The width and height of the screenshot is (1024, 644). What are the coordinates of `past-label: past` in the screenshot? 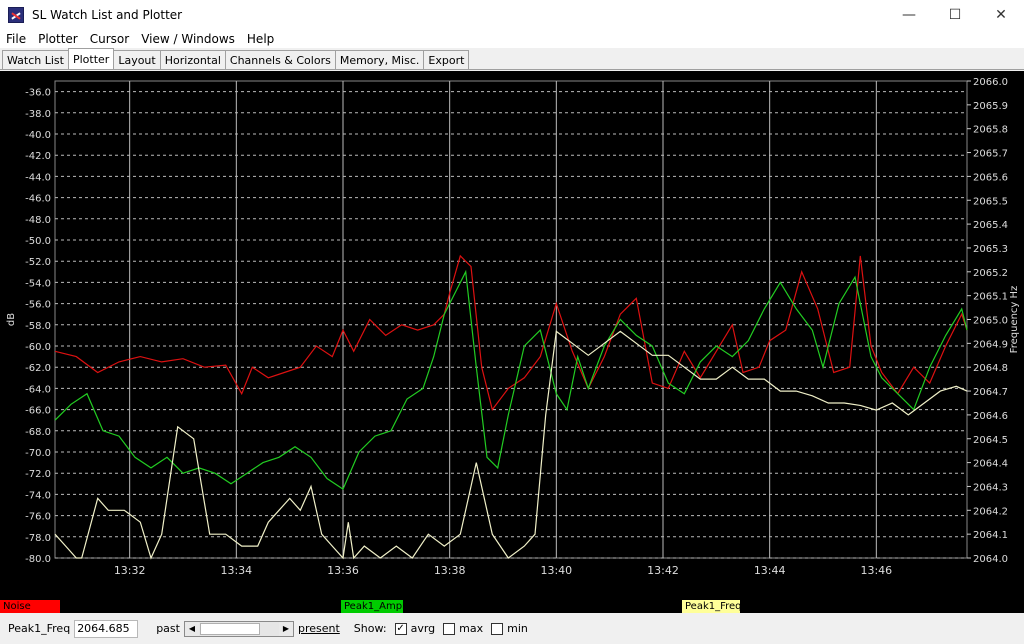 It's located at (168, 628).